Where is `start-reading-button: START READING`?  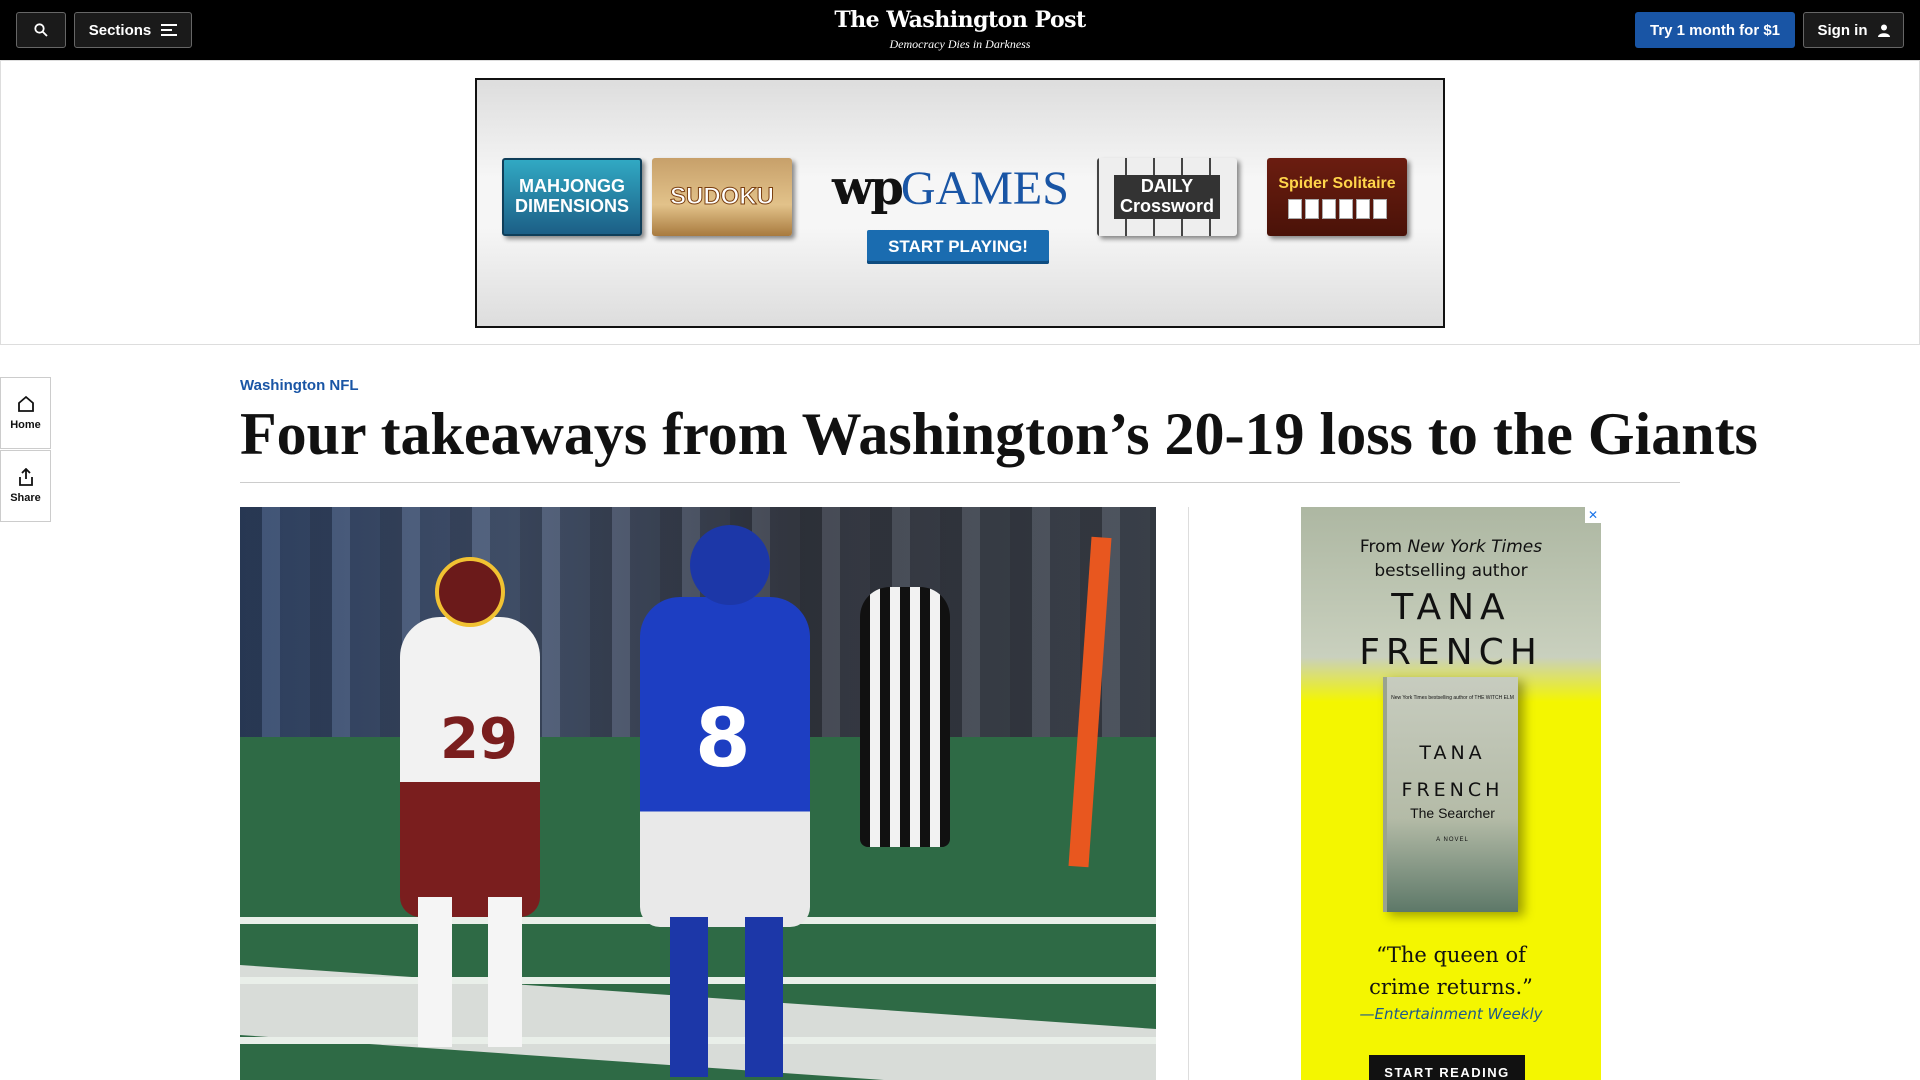 start-reading-button: START READING is located at coordinates (1447, 1067).